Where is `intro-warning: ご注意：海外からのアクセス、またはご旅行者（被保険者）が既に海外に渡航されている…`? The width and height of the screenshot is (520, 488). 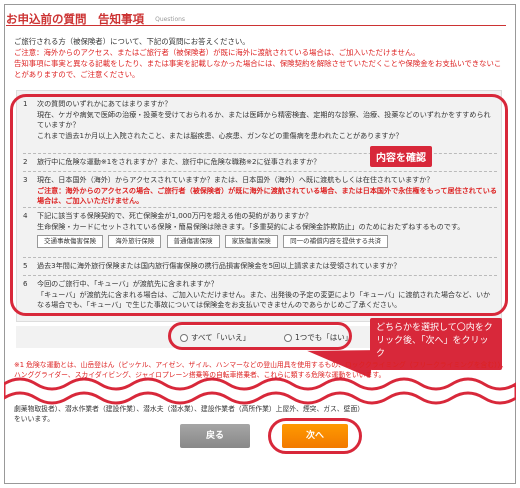
intro-warning: ご注意：海外からのアクセス、またはご旅行者（被保険者）が既に海外に渡航されている… is located at coordinates (217, 52).